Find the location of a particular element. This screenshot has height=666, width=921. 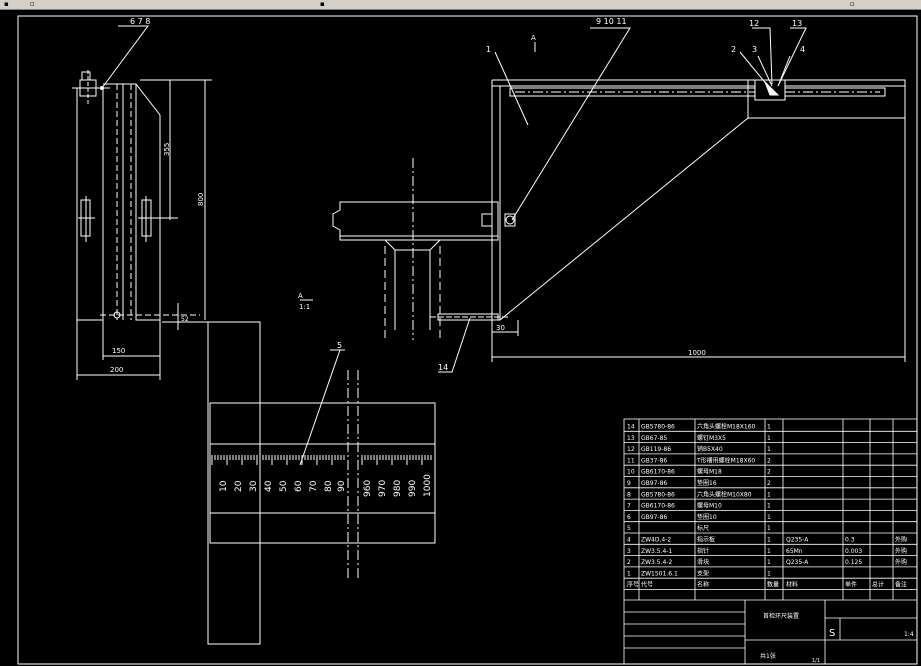

parts-cell: 材料 is located at coordinates (792, 585).